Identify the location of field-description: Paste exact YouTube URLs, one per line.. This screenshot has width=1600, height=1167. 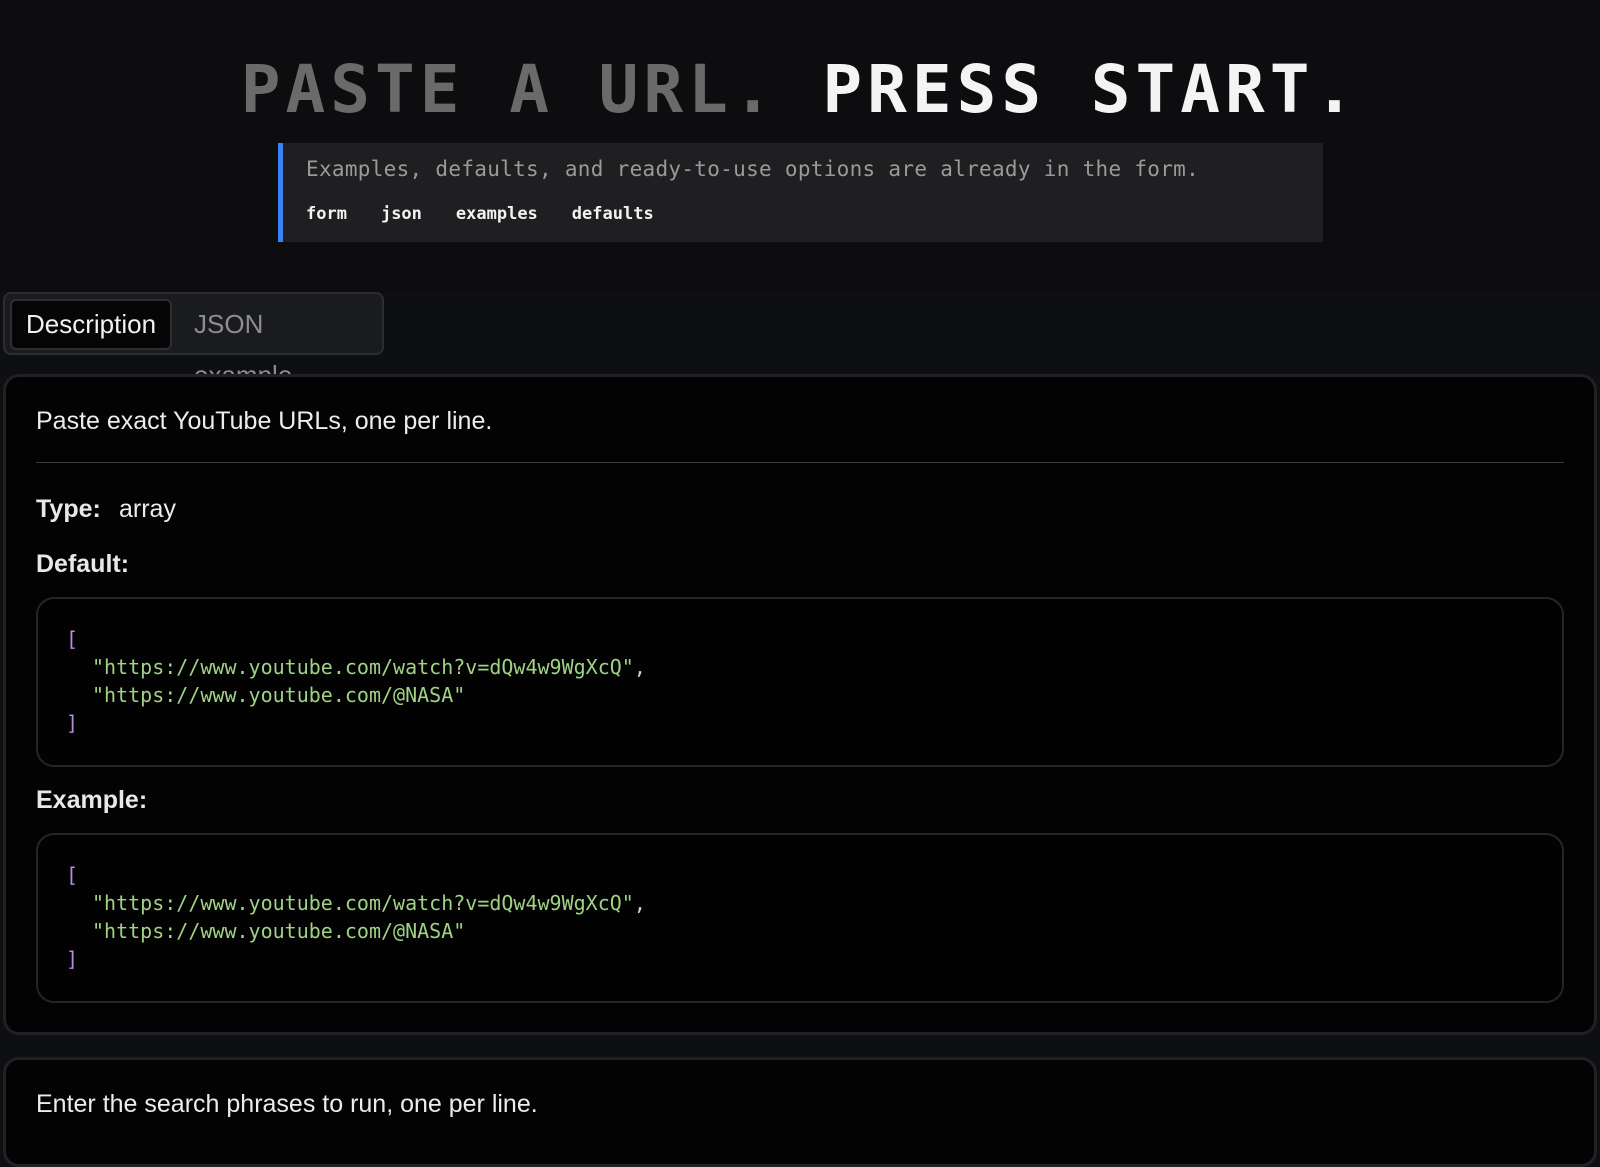
(264, 421).